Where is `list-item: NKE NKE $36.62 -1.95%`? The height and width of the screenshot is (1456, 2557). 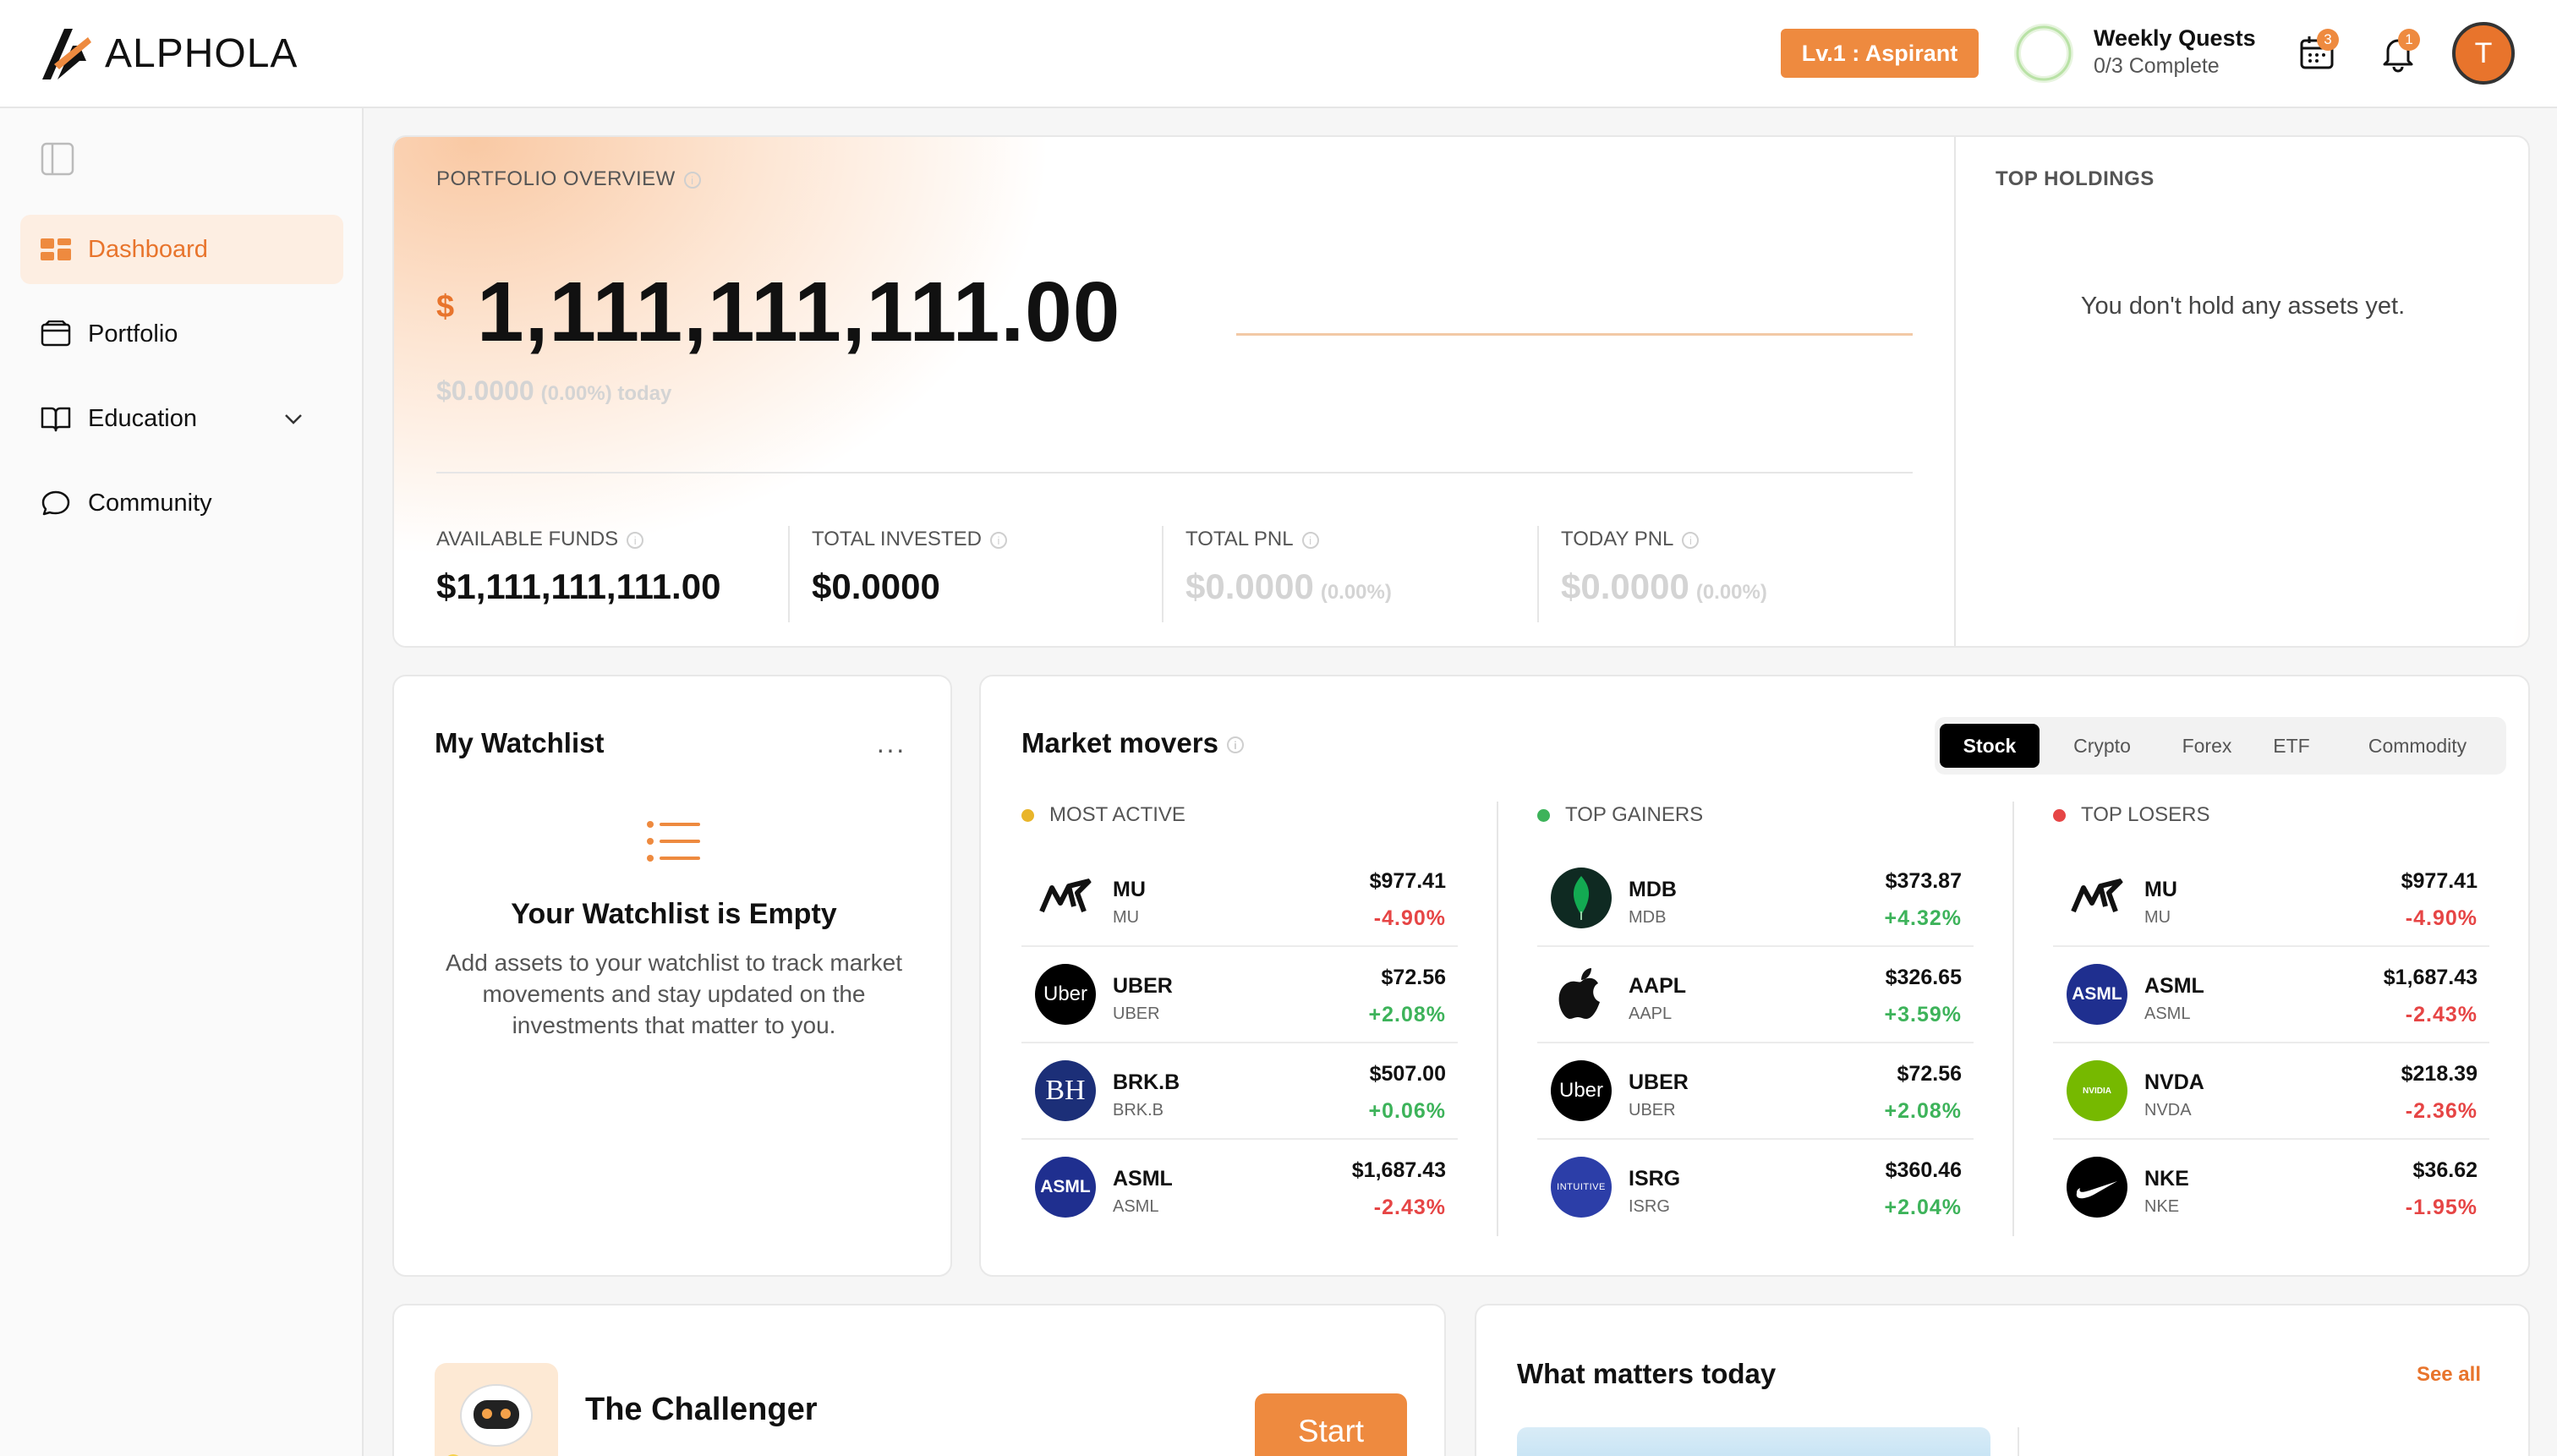
list-item: NKE NKE $36.62 -1.95% is located at coordinates (2271, 1188).